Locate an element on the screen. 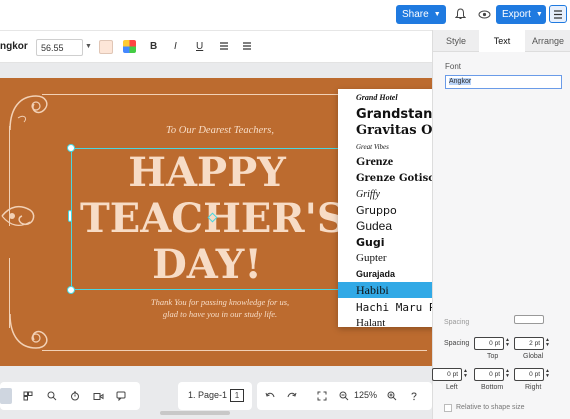 The image size is (570, 419). font-color-swatch is located at coordinates (106, 47).